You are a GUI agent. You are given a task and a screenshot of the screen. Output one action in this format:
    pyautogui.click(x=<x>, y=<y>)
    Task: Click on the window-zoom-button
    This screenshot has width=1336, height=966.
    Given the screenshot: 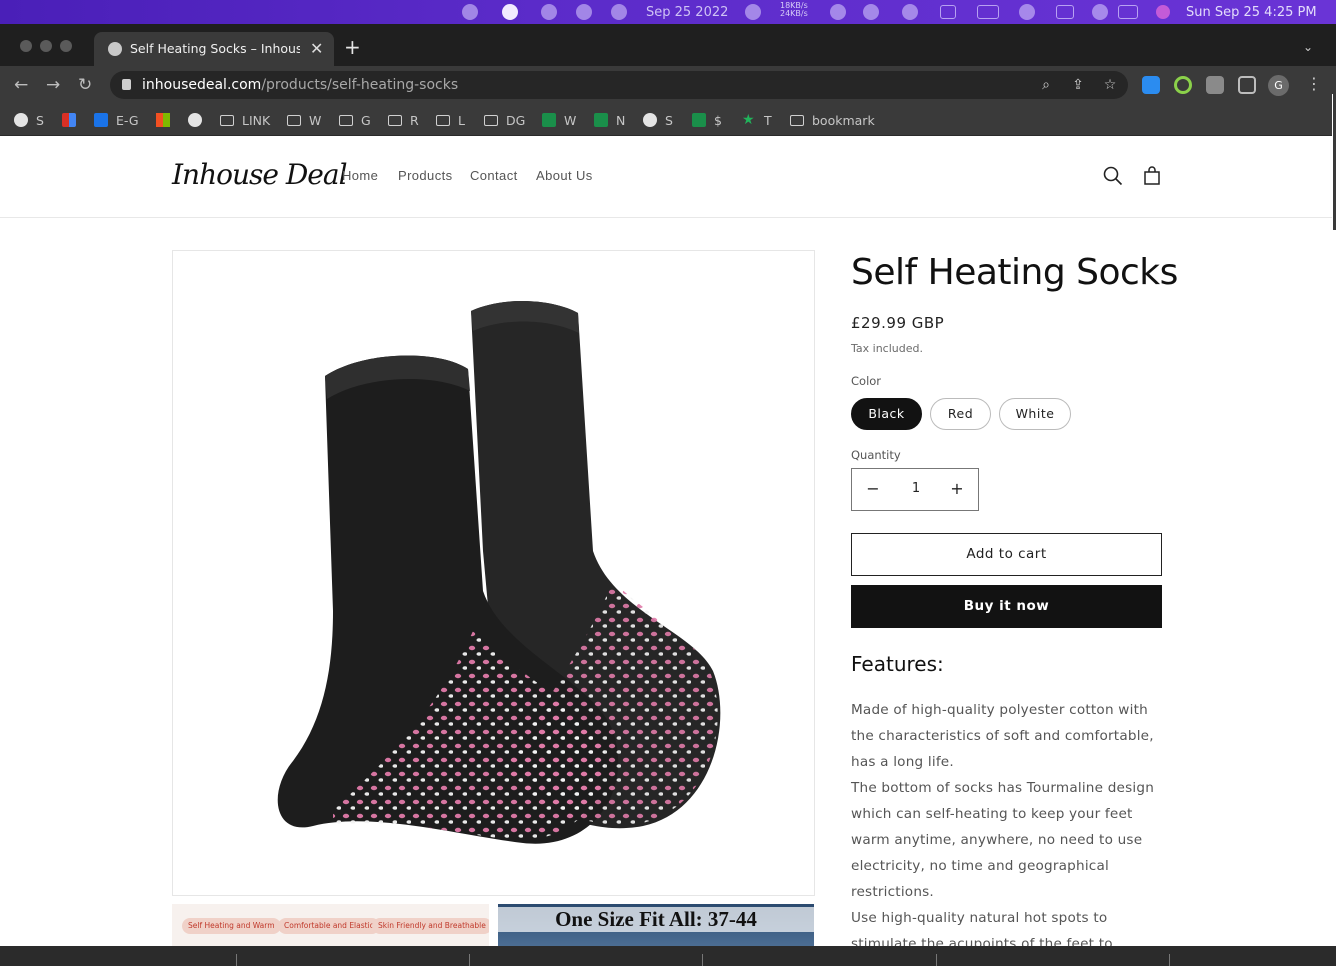 What is the action you would take?
    pyautogui.click(x=66, y=46)
    